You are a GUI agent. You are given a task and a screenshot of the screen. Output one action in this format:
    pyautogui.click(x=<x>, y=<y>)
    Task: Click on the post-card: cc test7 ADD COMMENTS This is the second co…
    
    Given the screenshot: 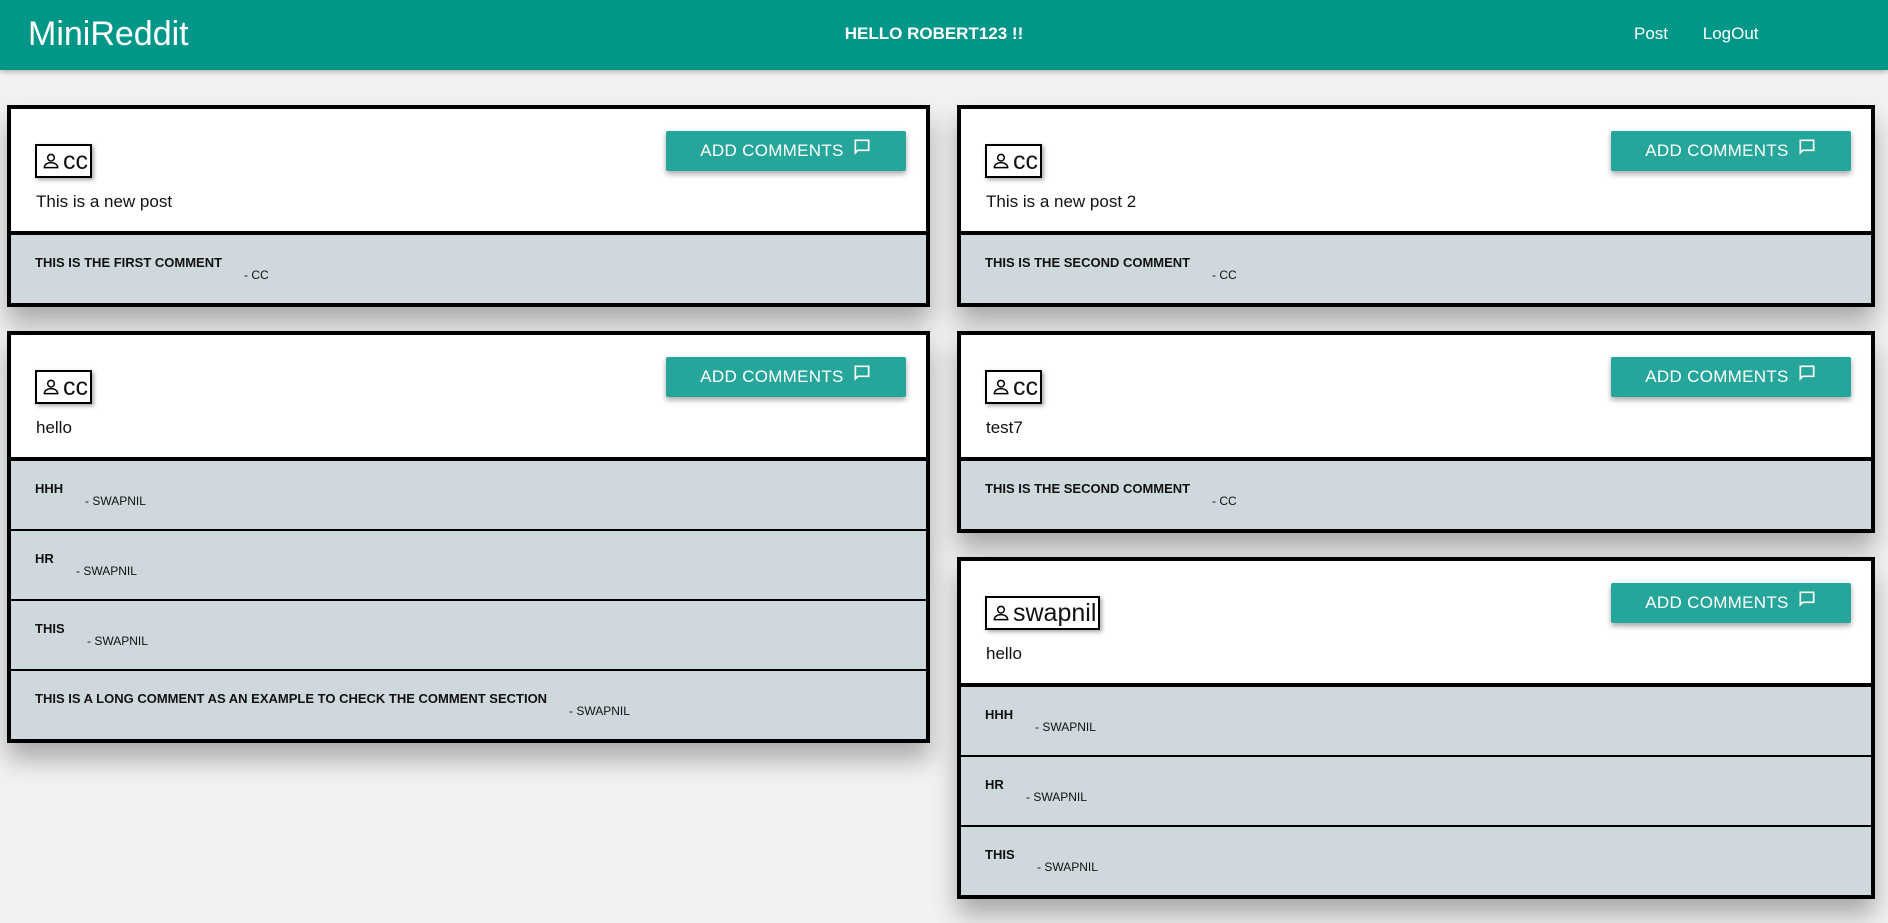 What is the action you would take?
    pyautogui.click(x=1416, y=432)
    